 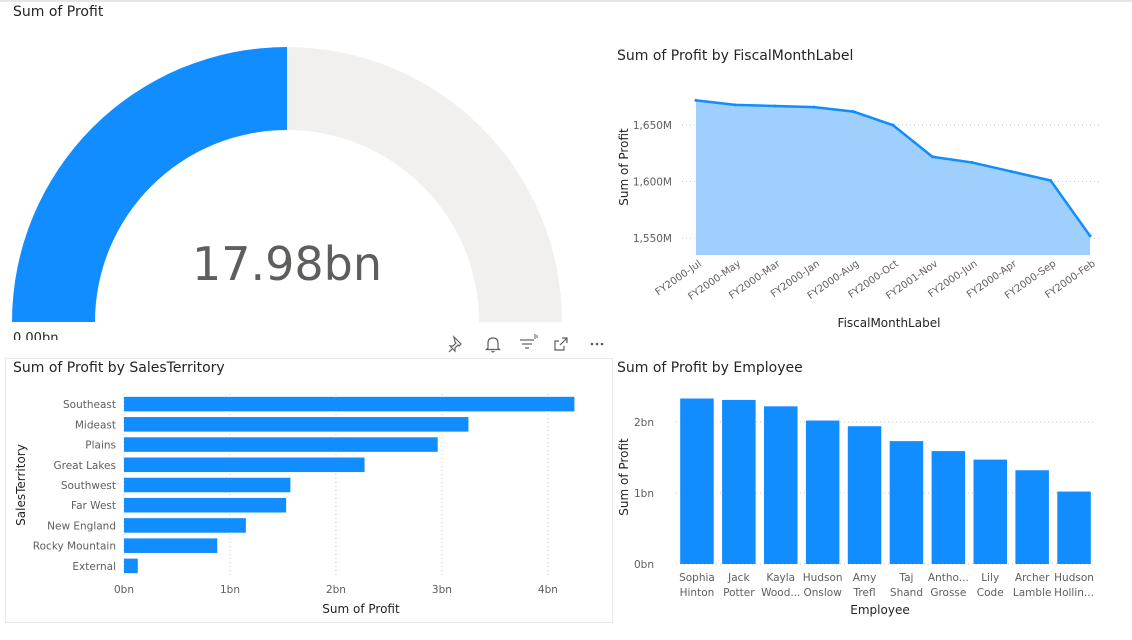 I want to click on category-label-line1: Taj, so click(x=905, y=578).